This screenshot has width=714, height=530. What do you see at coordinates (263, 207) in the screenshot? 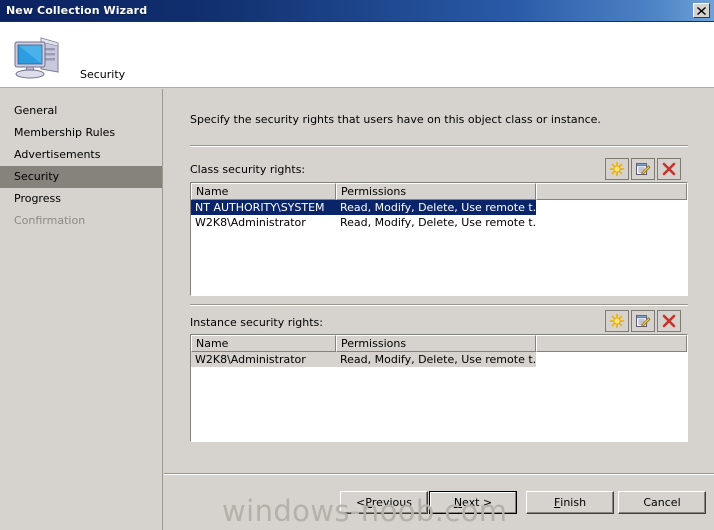
I see `class-row-0-name: NT AUTHORITY\SYSTEM` at bounding box center [263, 207].